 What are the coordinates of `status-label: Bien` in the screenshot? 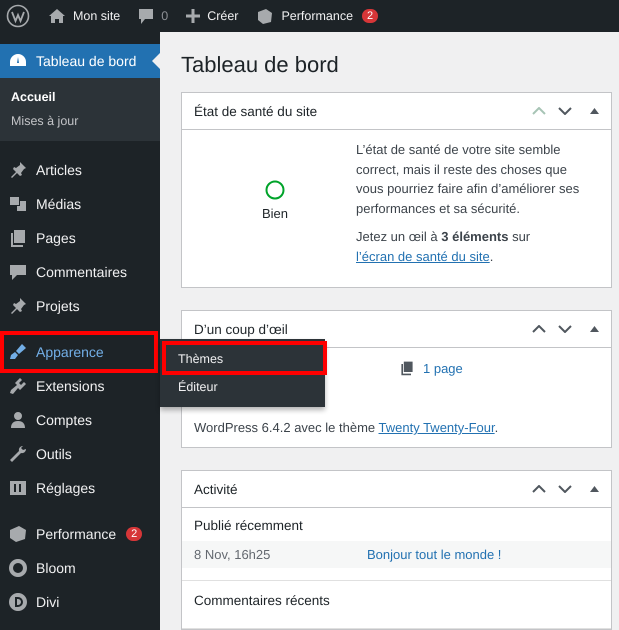 It's located at (275, 213).